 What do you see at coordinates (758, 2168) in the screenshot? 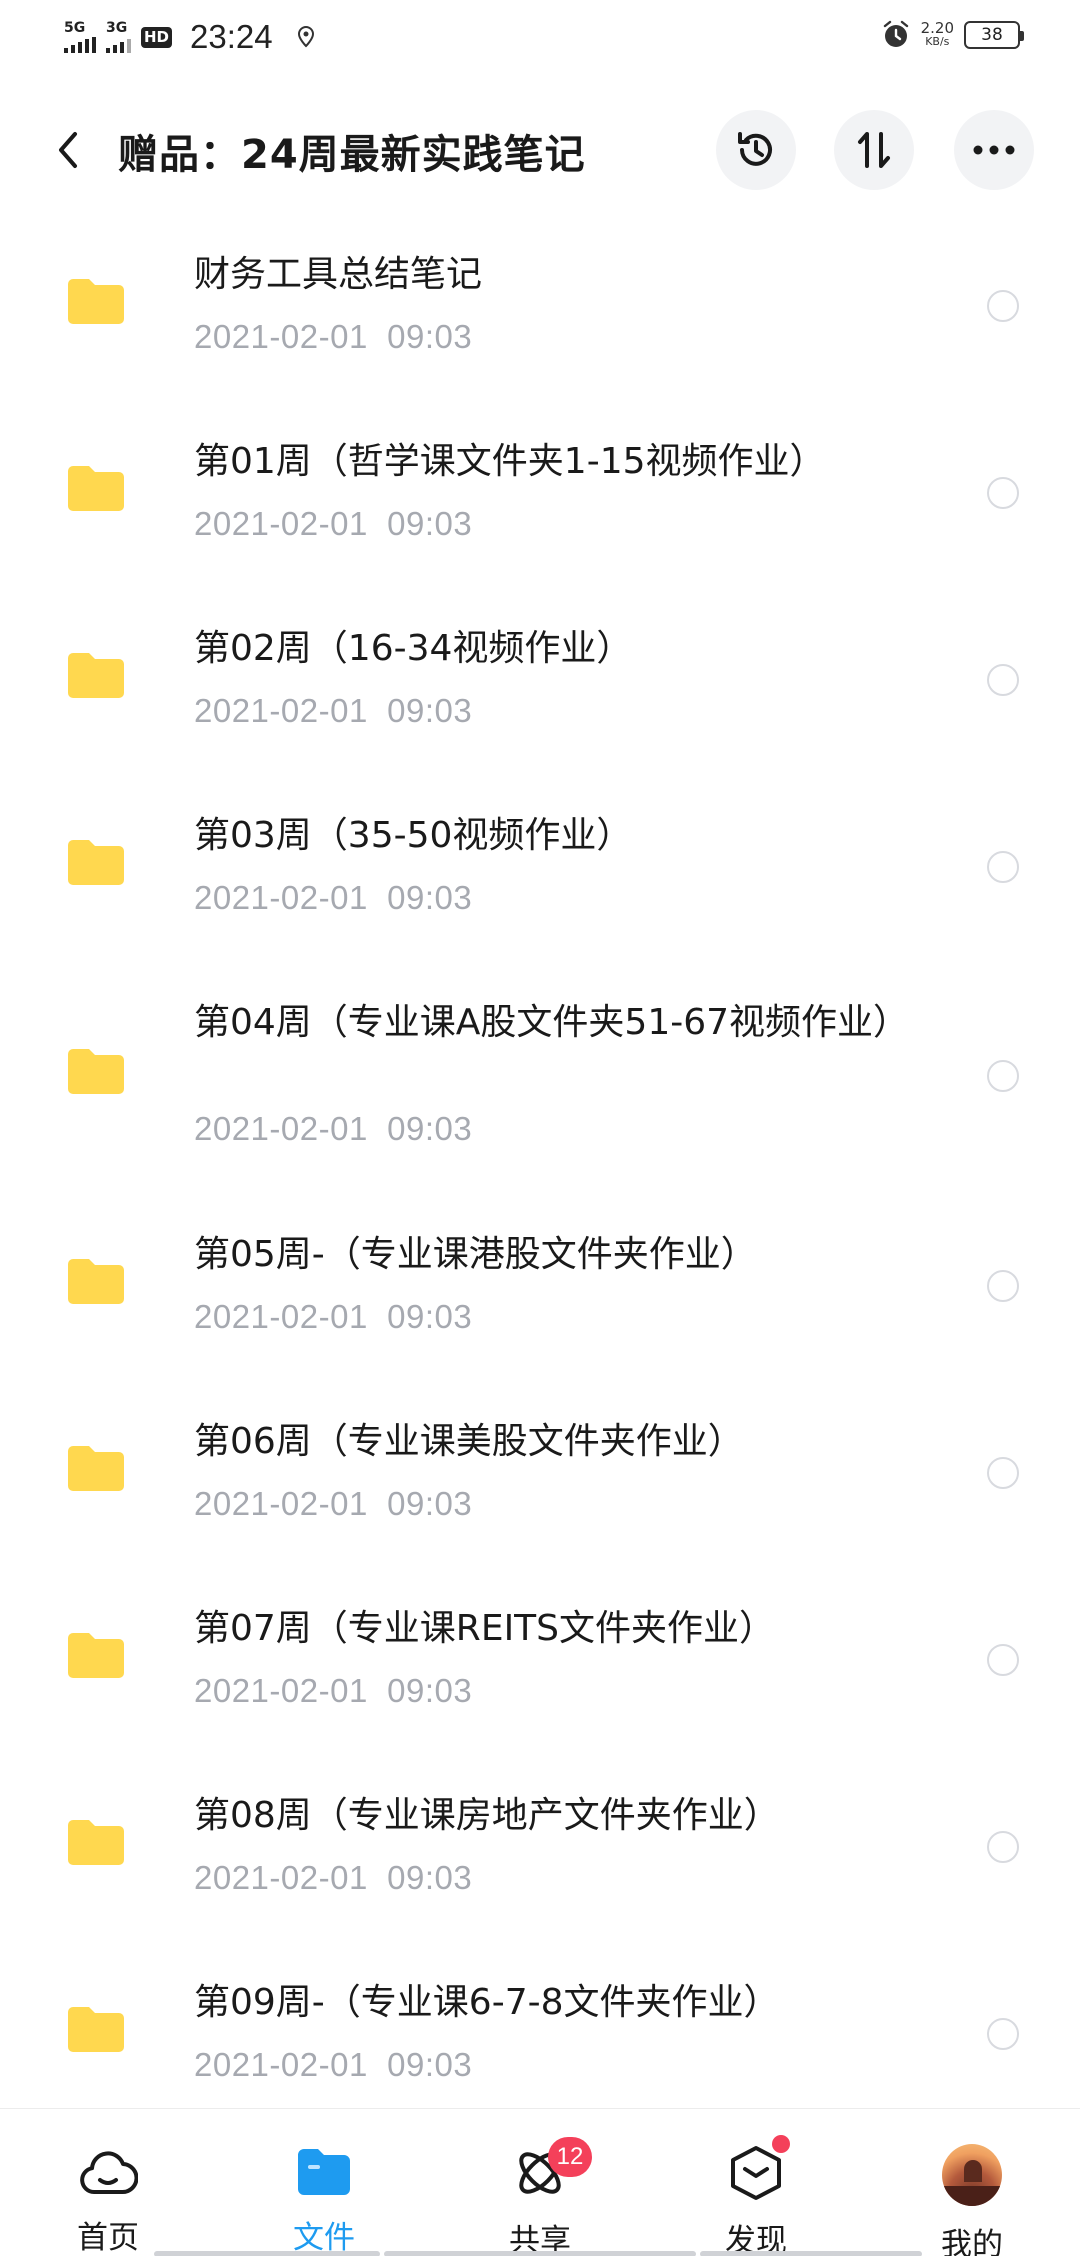
I see `discover-box-icon` at bounding box center [758, 2168].